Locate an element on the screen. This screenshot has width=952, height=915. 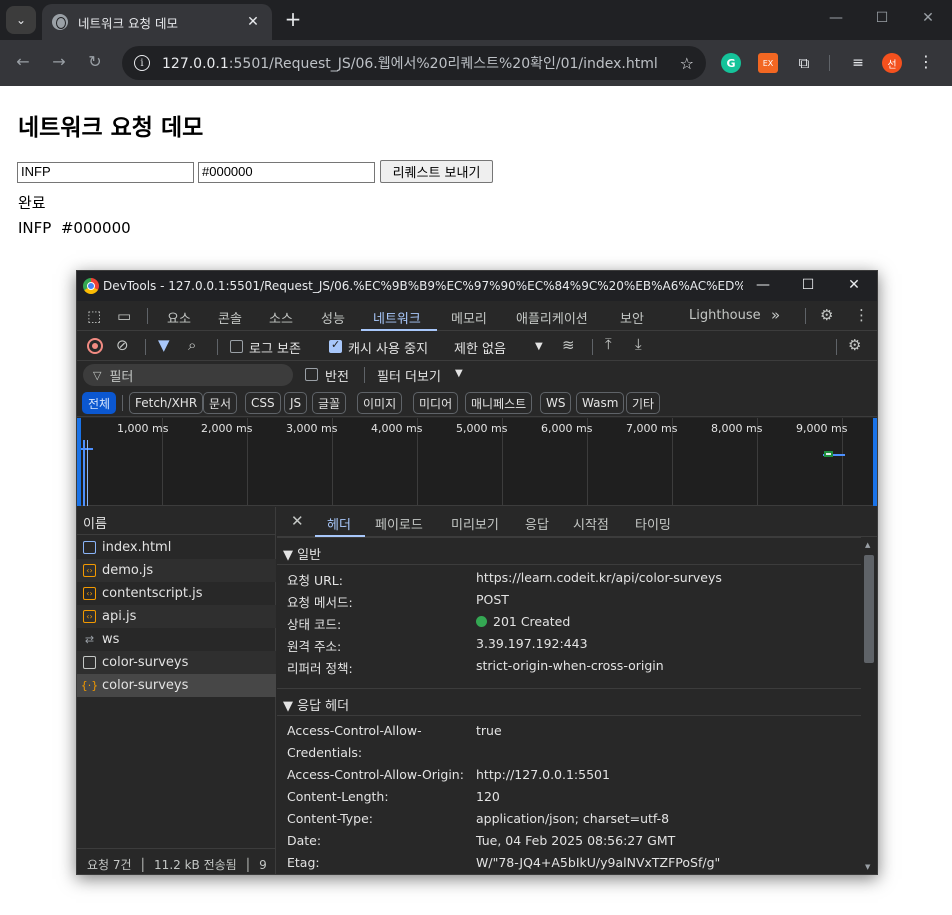
network-conditions-icon: ≋ is located at coordinates (568, 345).